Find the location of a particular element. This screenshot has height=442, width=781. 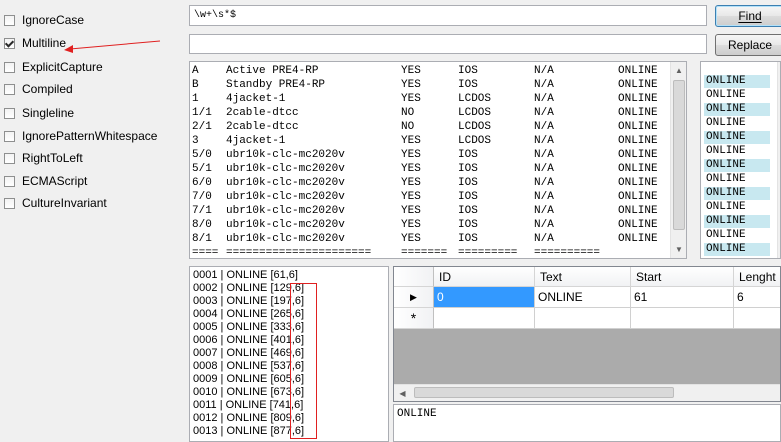

match-list-item: 0008 | ONLINE [537,6] is located at coordinates (248, 366).